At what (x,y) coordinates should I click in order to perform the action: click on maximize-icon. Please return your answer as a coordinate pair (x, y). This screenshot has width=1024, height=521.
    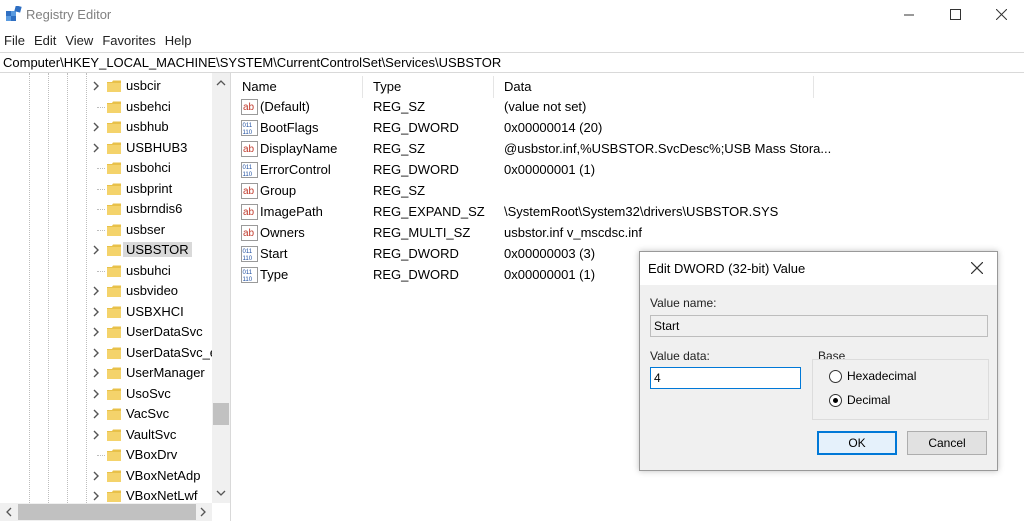
    Looking at the image, I should click on (955, 15).